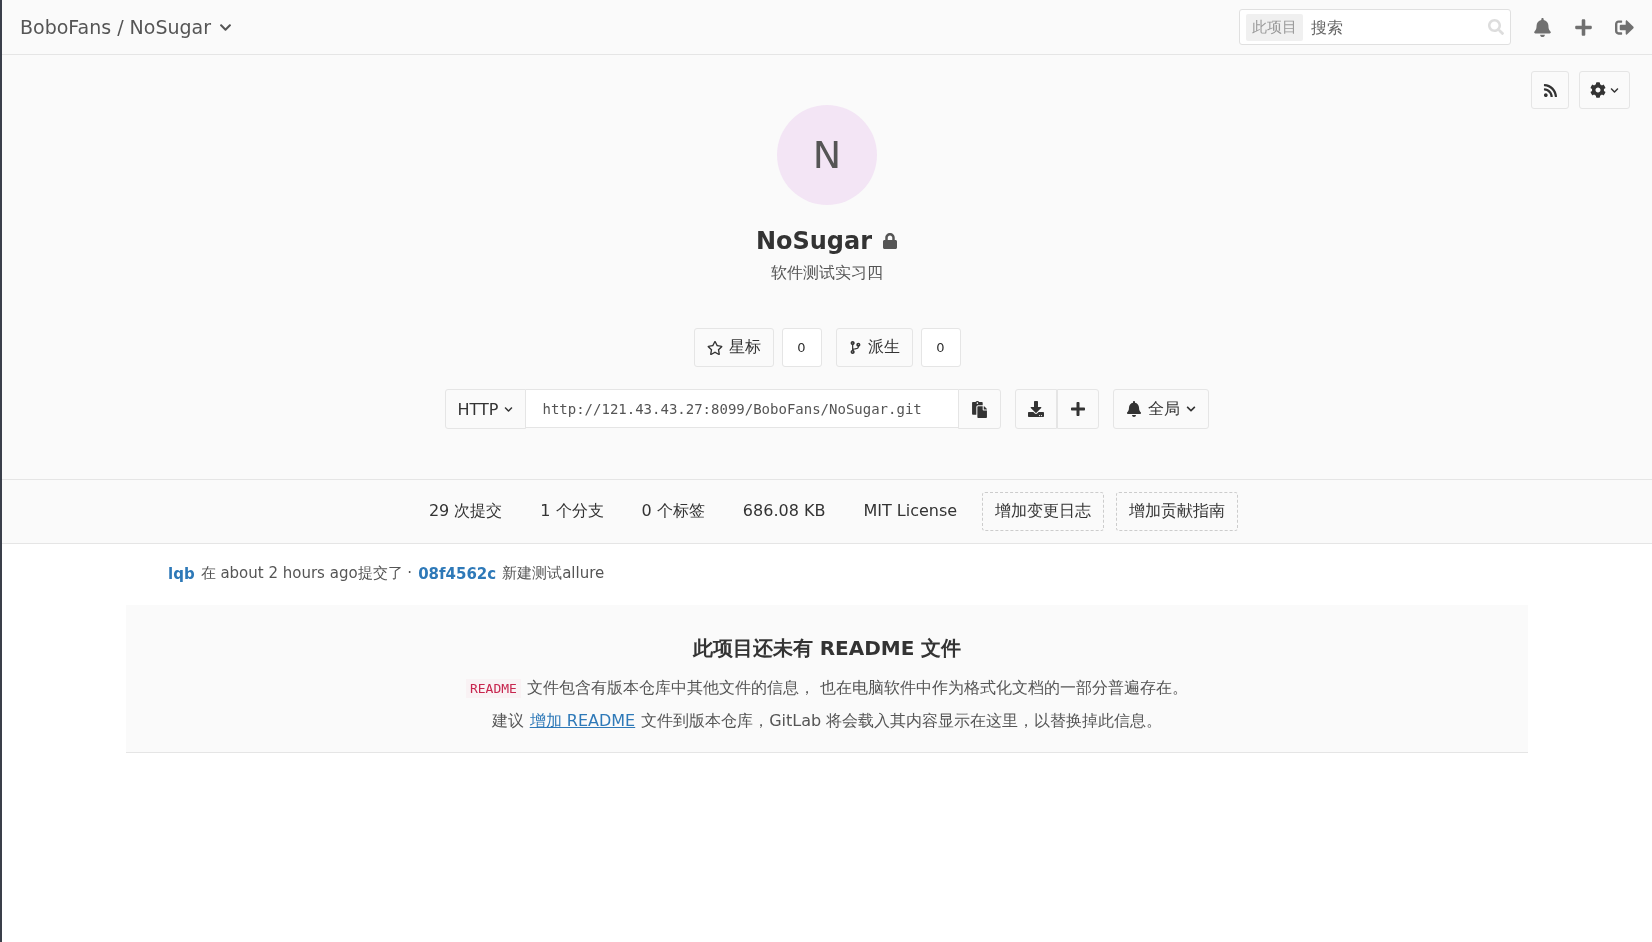  Describe the element at coordinates (572, 511) in the screenshot. I see `stat-link: 1 个分支` at that location.